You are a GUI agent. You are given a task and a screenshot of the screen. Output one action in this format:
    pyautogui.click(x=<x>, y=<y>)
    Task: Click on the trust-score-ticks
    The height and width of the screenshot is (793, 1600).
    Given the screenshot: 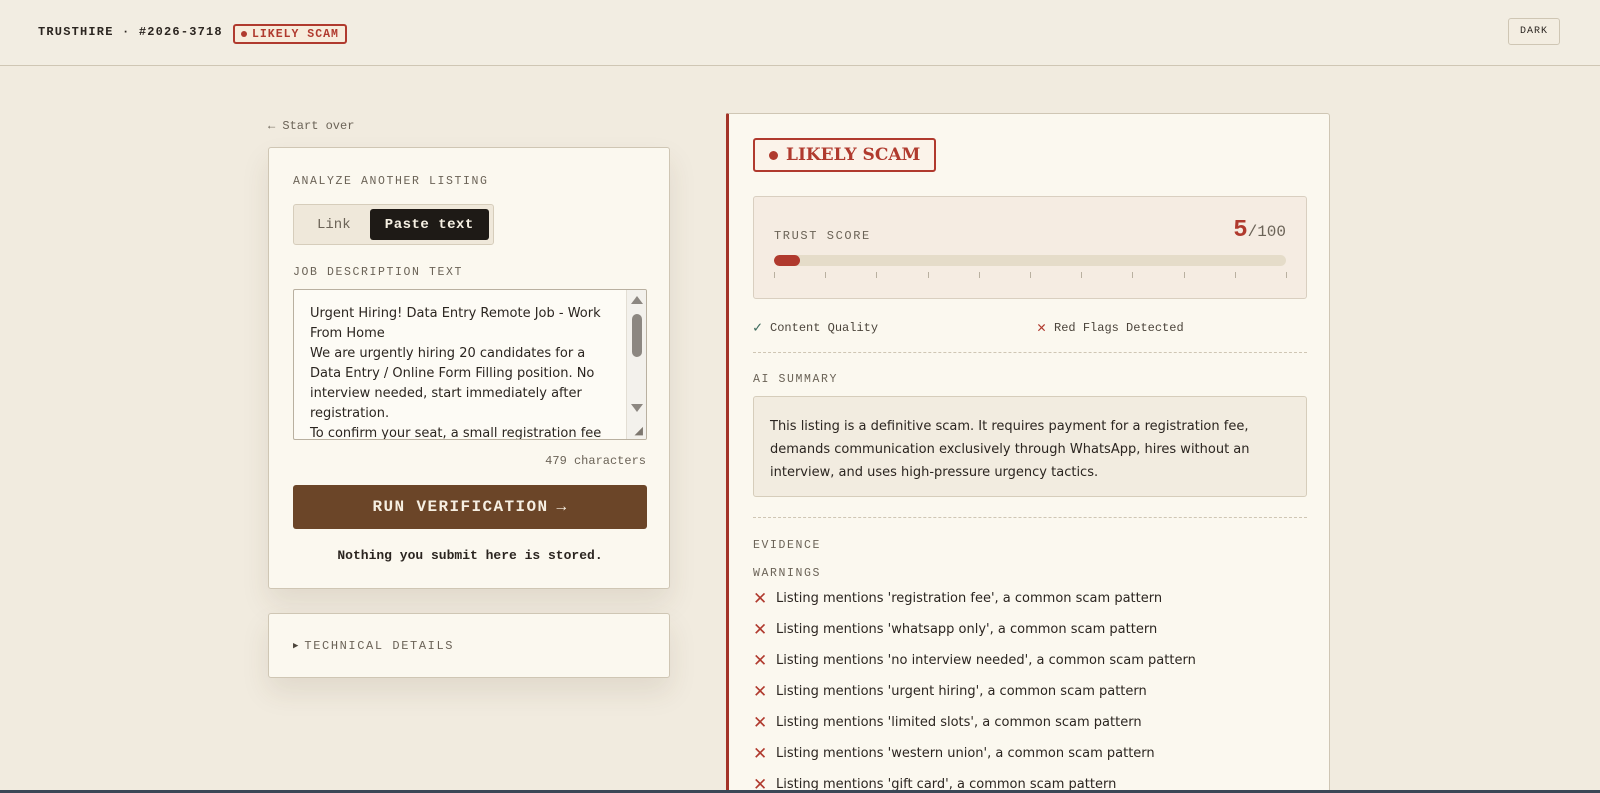 What is the action you would take?
    pyautogui.click(x=1030, y=275)
    